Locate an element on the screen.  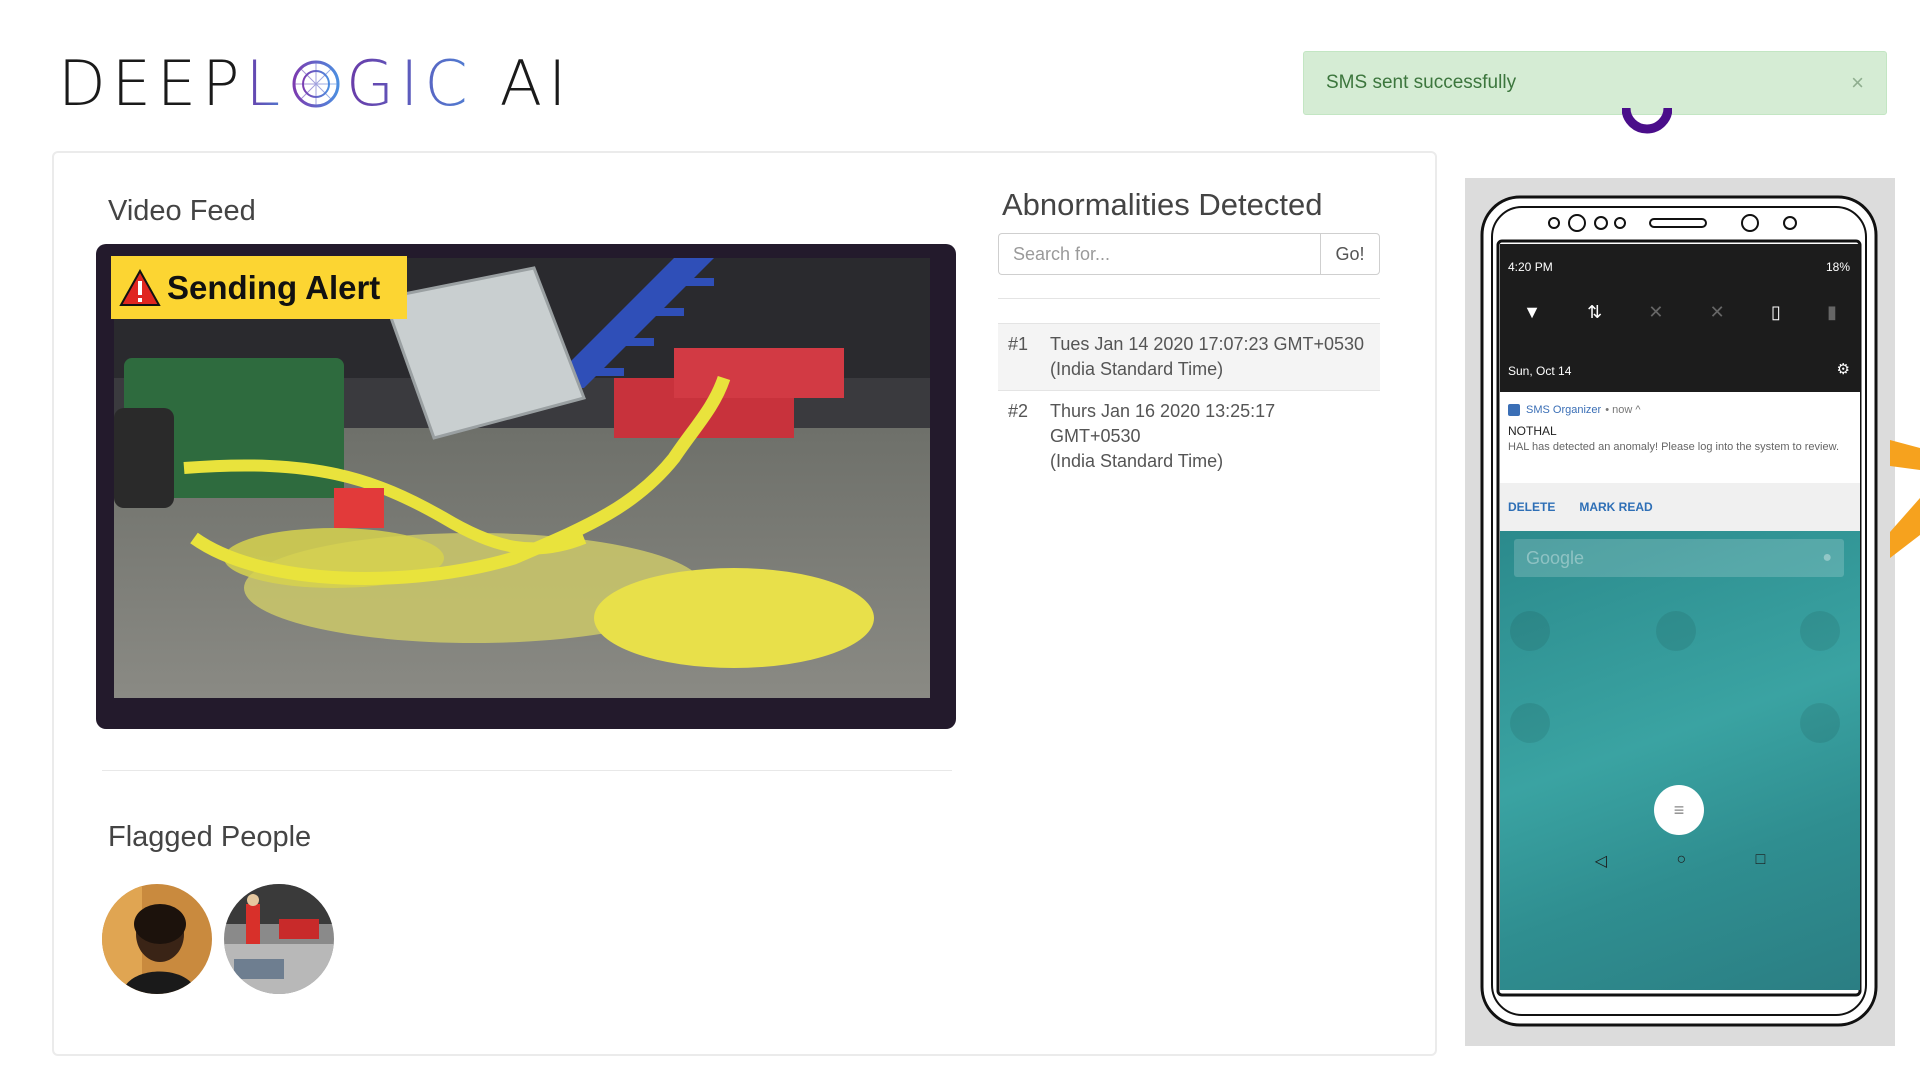
toast-close-icon: × is located at coordinates (1857, 83).